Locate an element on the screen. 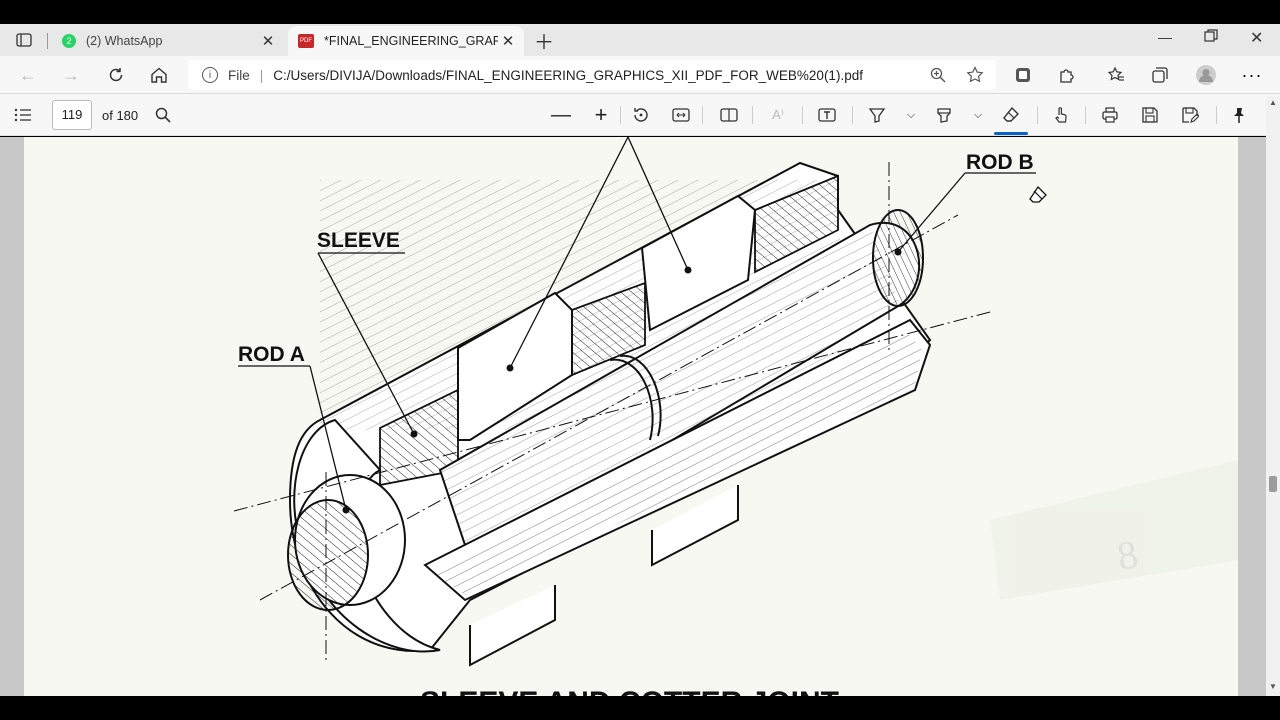 Image resolution: width=1280 pixels, height=720 pixels. favorites-icon is located at coordinates (1116, 75).